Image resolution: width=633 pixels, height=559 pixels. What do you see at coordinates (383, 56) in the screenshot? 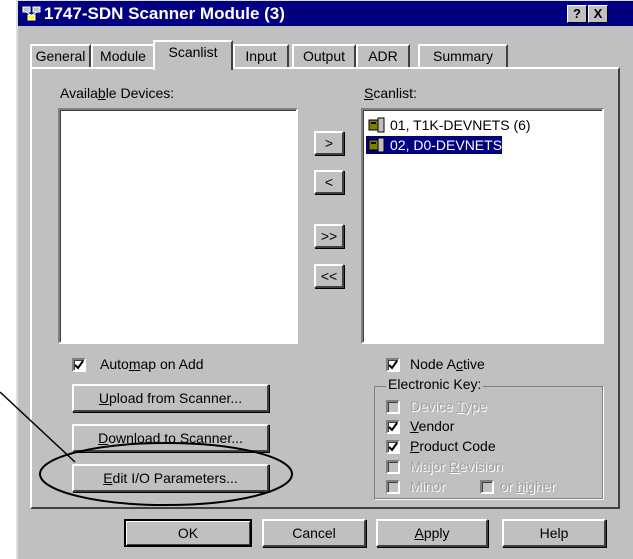
I see `tab-adr: ADR` at bounding box center [383, 56].